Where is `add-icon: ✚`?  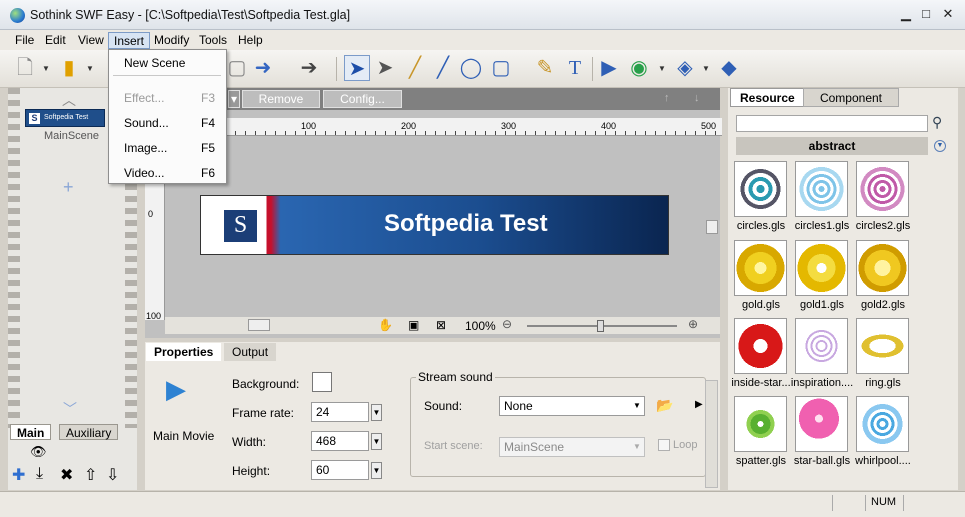
add-icon: ✚ is located at coordinates (18, 475).